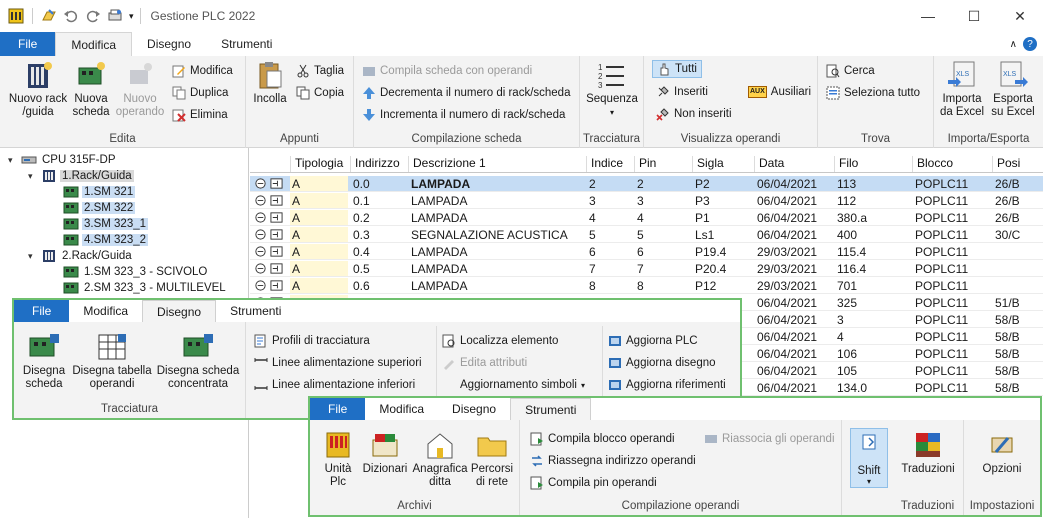  What do you see at coordinates (320, 71) in the screenshot?
I see `taglia-button: Taglia` at bounding box center [320, 71].